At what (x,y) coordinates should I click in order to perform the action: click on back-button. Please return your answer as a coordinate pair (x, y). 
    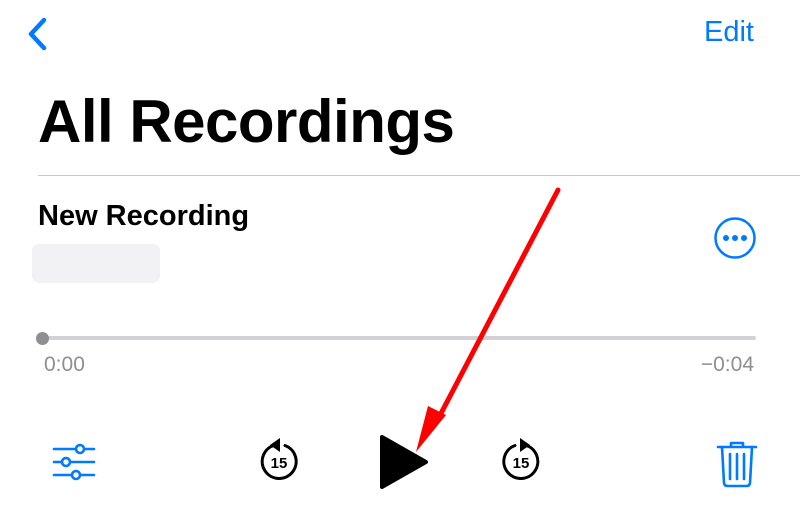
    Looking at the image, I should click on (41, 34).